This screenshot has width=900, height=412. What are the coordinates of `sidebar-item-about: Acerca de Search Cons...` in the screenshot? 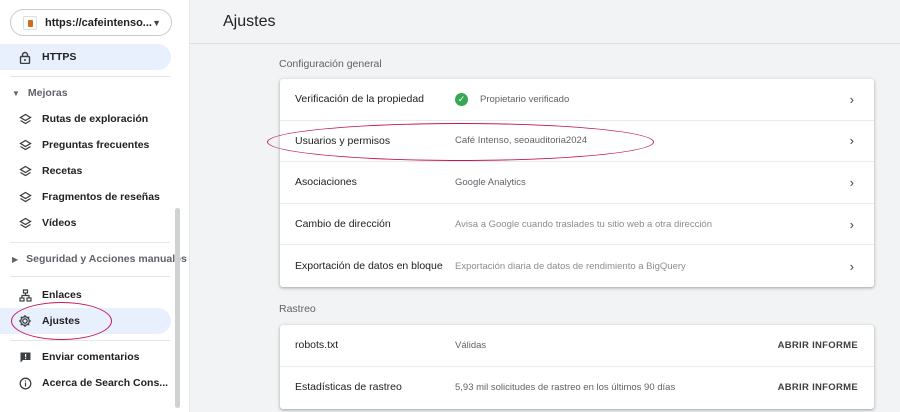 It's located at (85, 383).